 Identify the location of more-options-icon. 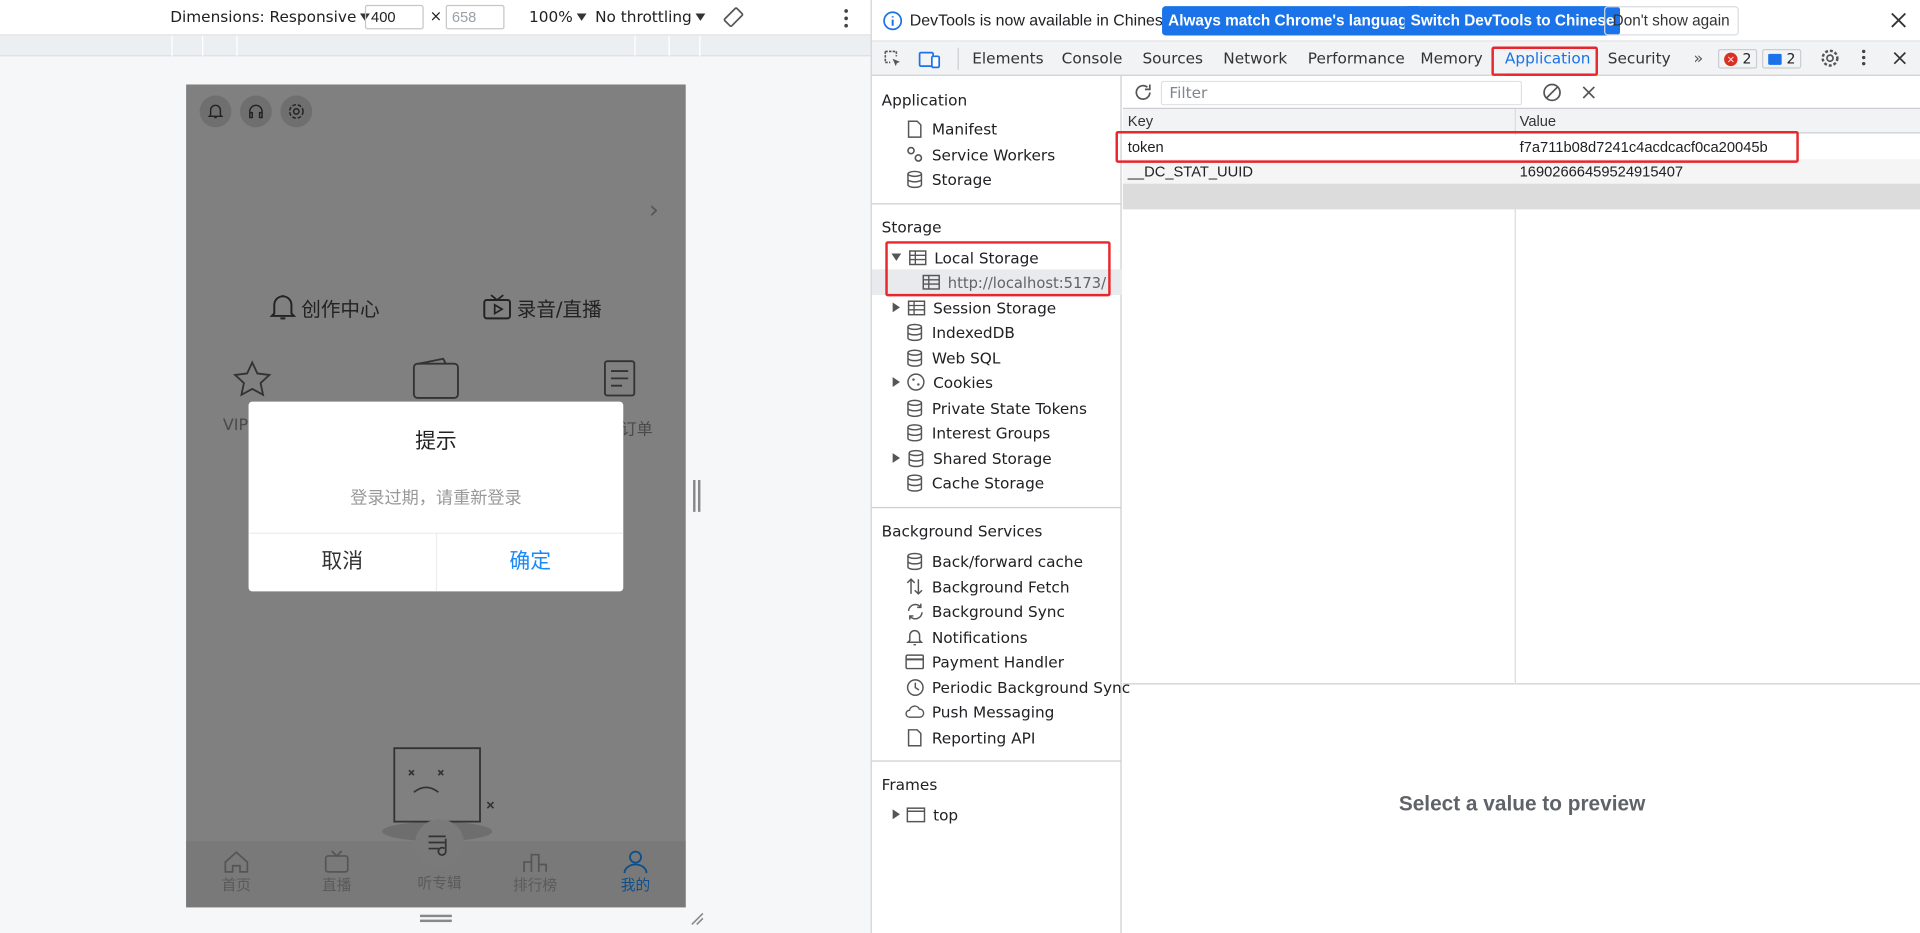
(845, 19).